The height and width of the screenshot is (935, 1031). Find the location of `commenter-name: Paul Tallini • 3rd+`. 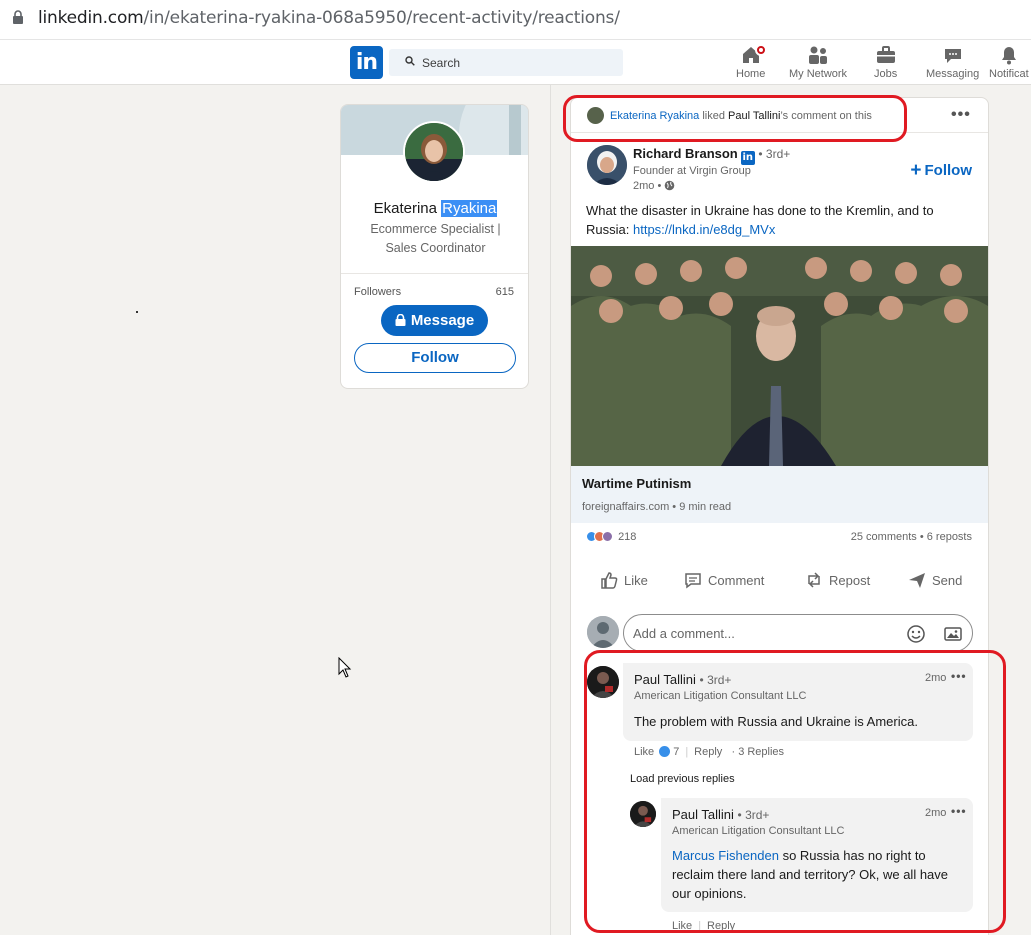

commenter-name: Paul Tallini • 3rd+ is located at coordinates (682, 679).